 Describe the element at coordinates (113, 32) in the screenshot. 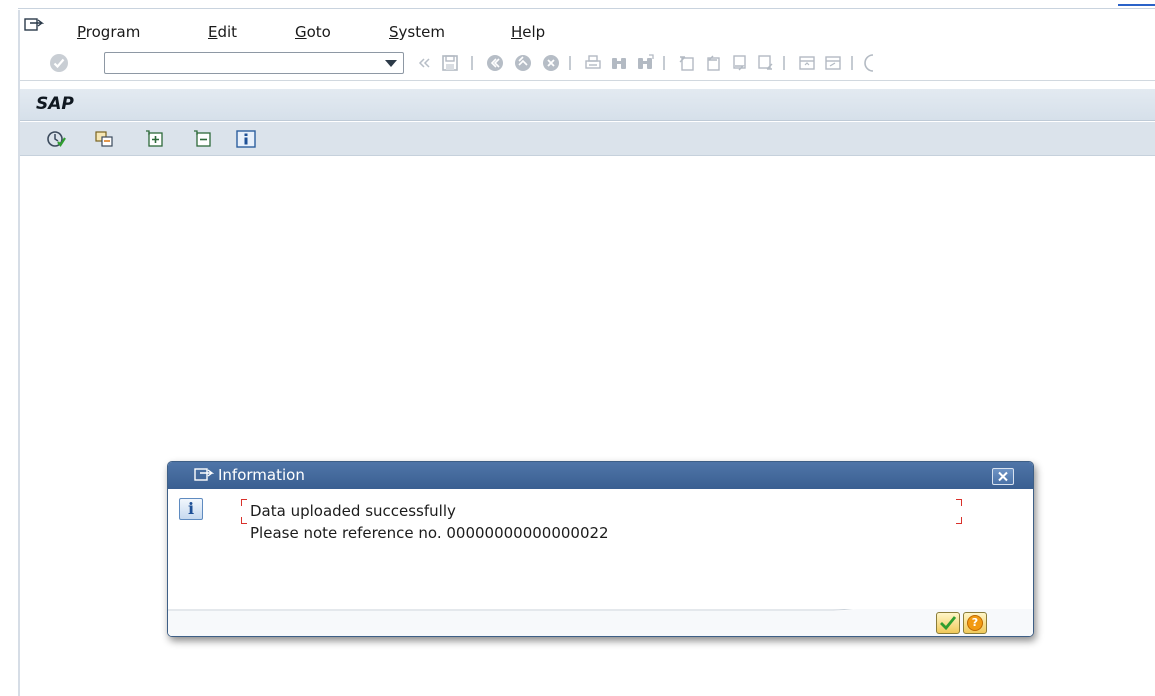

I see `menu-program-label: rogram` at that location.